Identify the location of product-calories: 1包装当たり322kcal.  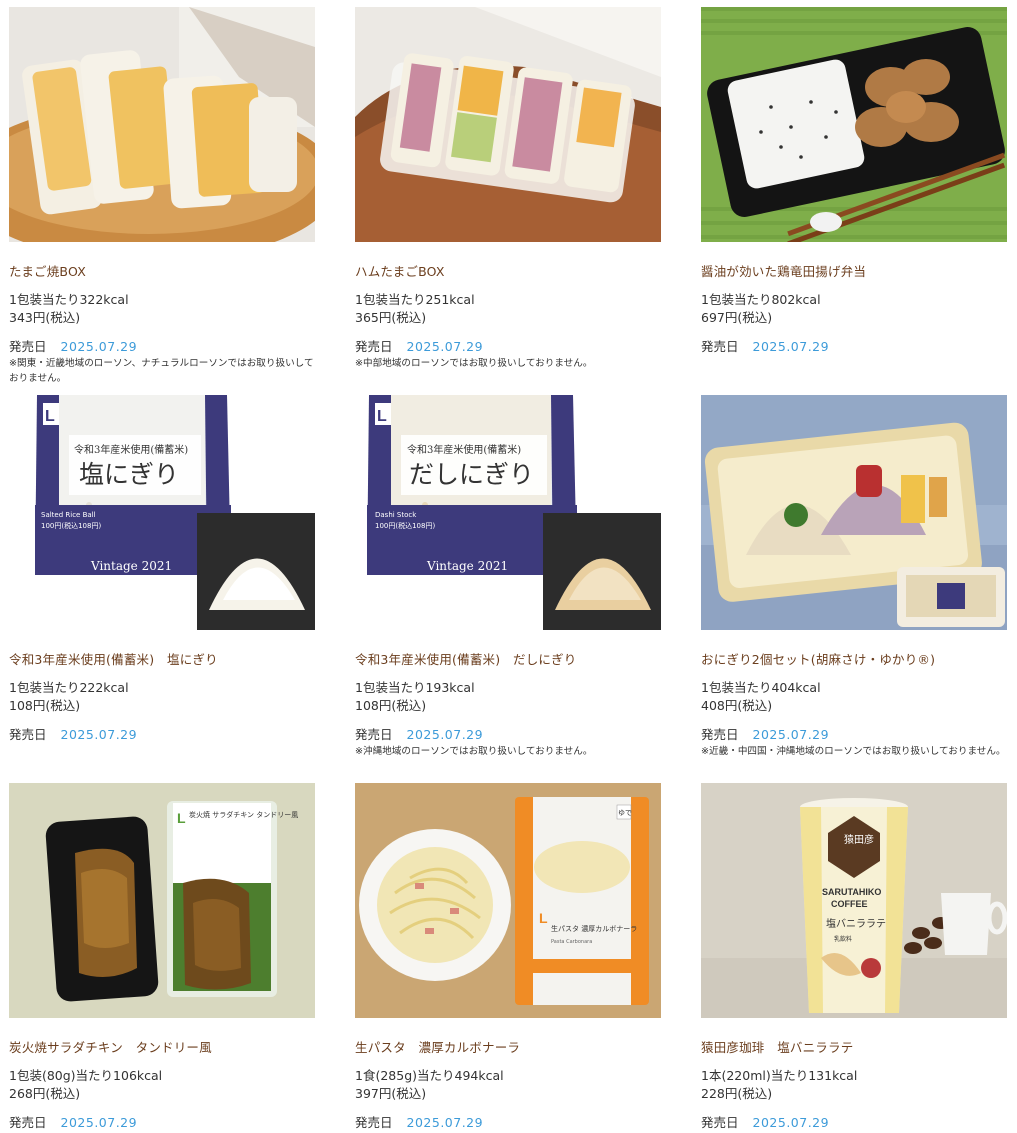
(69, 299).